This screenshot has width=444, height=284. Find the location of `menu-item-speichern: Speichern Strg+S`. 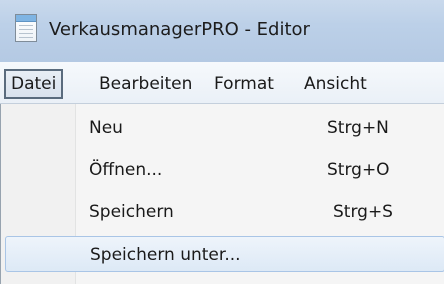

menu-item-speichern: Speichern Strg+S is located at coordinates (225, 212).